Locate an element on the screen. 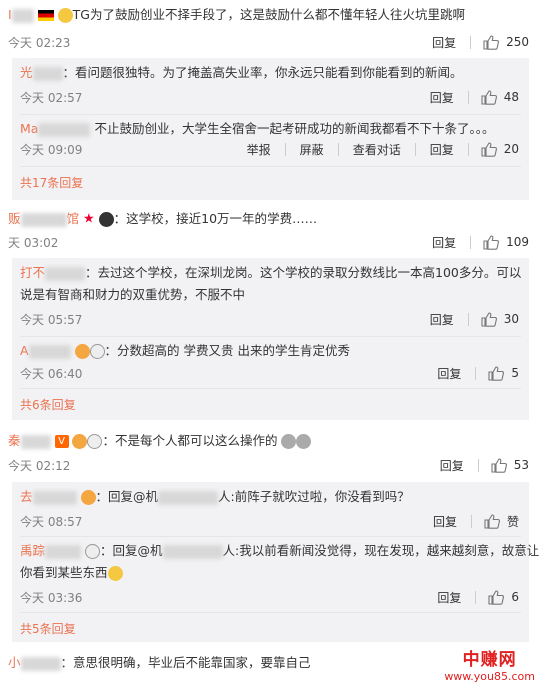  like-button: 48 is located at coordinates (500, 97).